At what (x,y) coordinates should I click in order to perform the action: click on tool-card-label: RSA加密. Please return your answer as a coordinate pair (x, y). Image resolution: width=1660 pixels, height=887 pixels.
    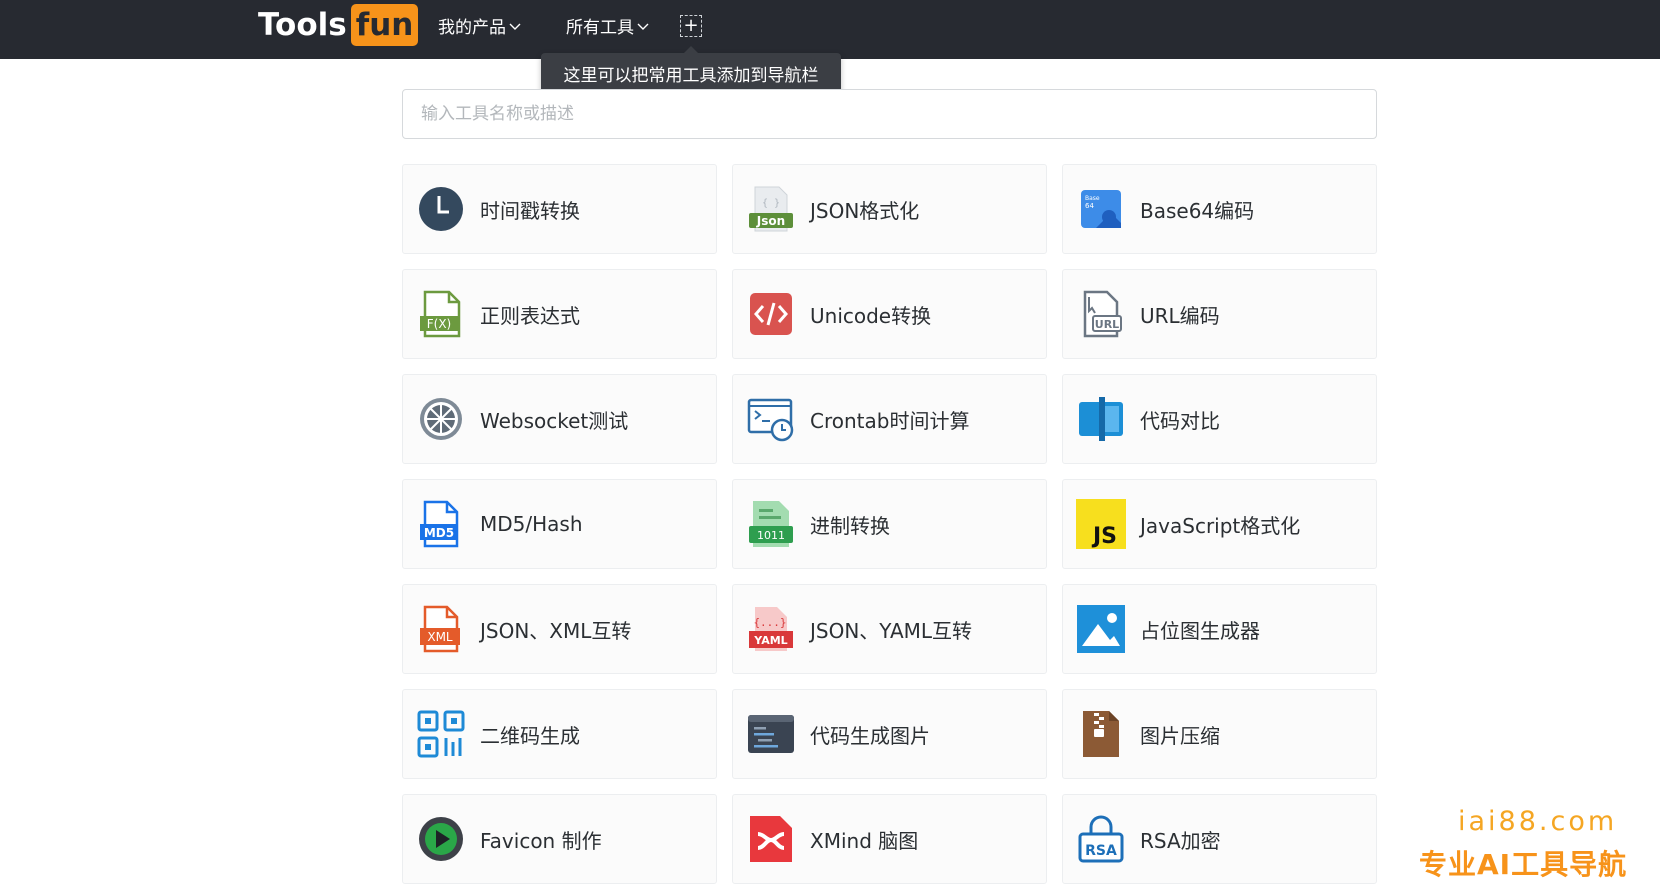
    Looking at the image, I should click on (1180, 840).